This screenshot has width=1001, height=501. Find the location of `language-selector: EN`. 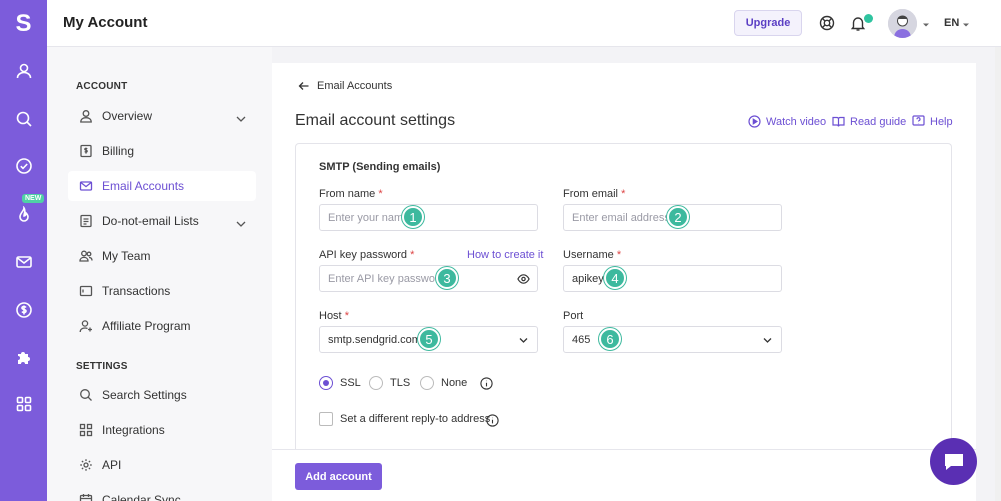

language-selector: EN is located at coordinates (951, 23).